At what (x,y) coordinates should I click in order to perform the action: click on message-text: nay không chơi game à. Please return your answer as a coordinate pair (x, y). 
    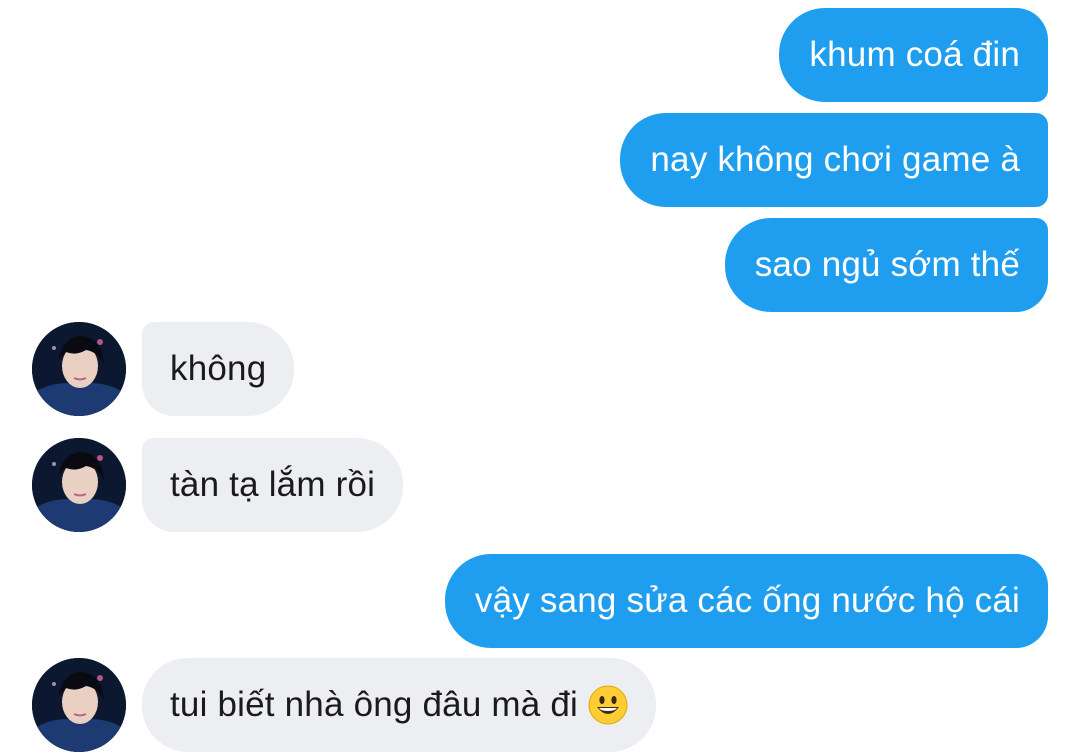
    Looking at the image, I should click on (835, 159).